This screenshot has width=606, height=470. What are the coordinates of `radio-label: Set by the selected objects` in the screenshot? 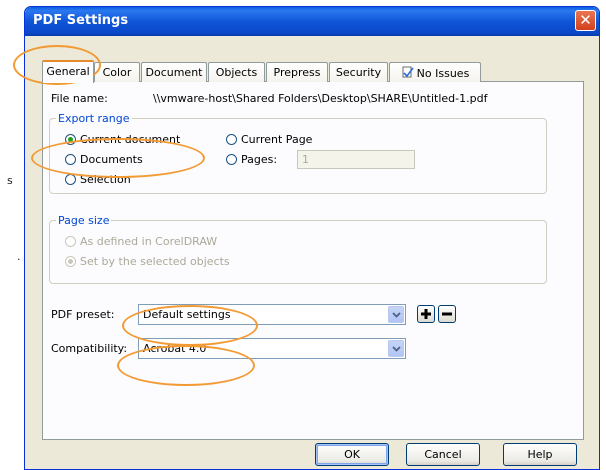 It's located at (155, 261).